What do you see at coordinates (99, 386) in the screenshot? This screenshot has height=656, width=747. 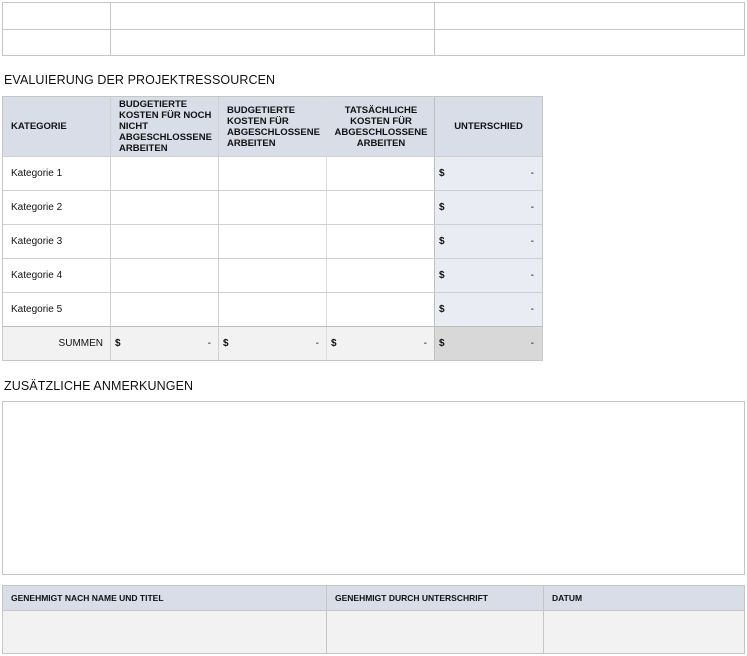 I see `section-title-notes: ZUSÄTZLICHE ANMERKUNGEN` at bounding box center [99, 386].